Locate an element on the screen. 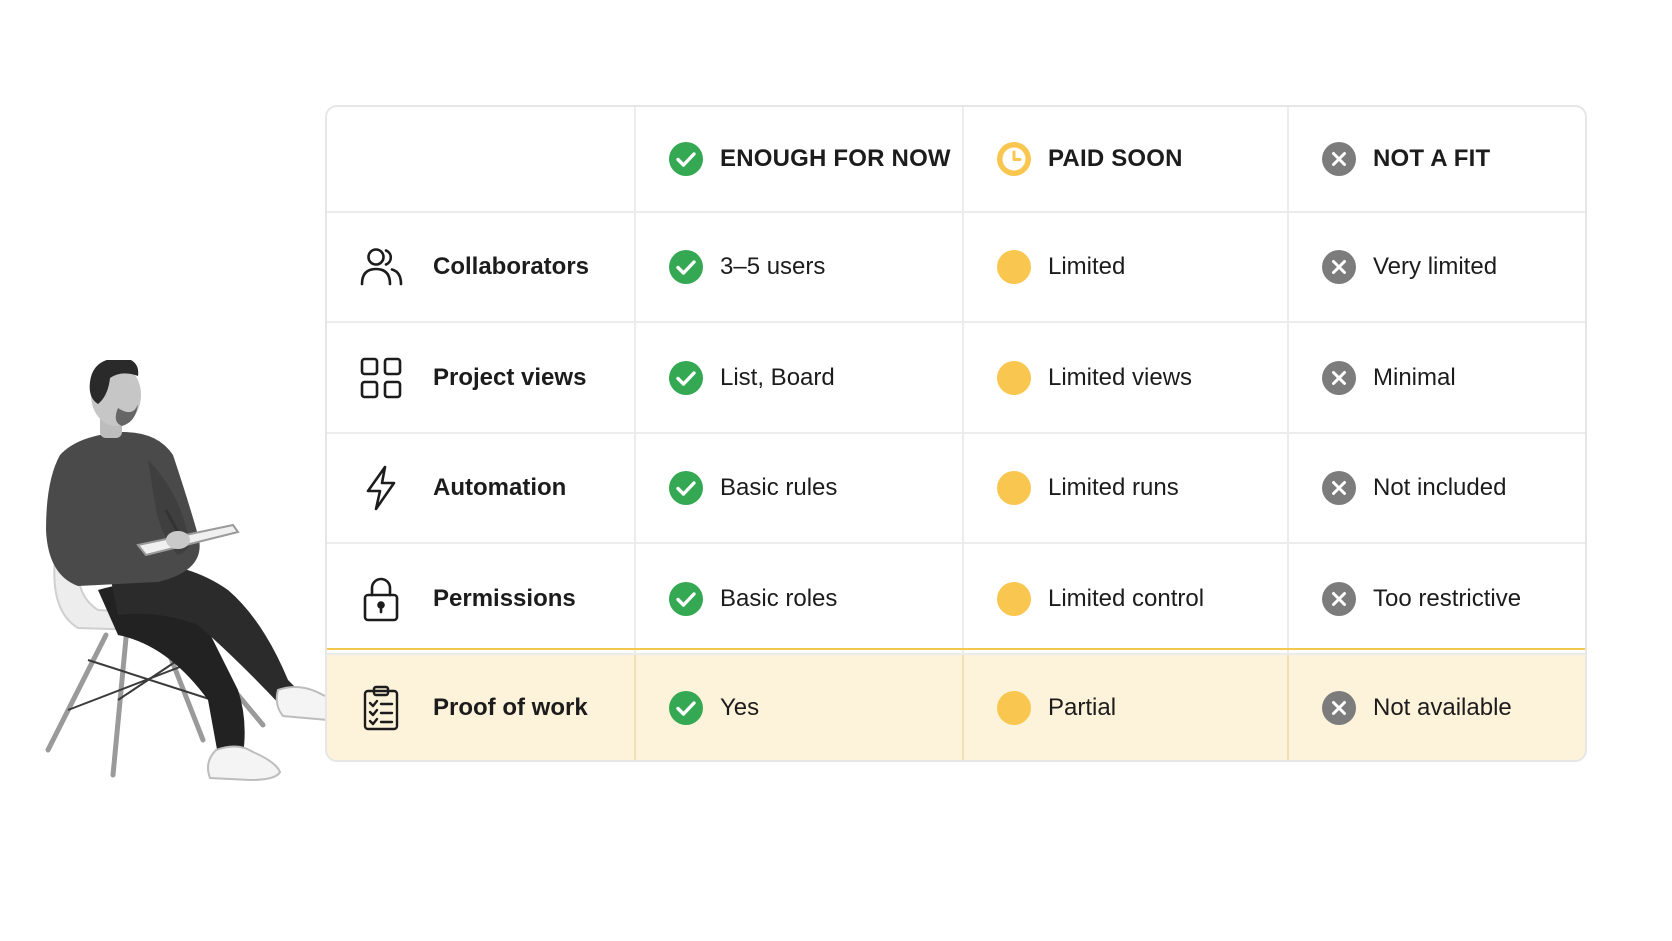 This screenshot has width=1672, height=941. value-cell: Basic rules is located at coordinates (800, 489).